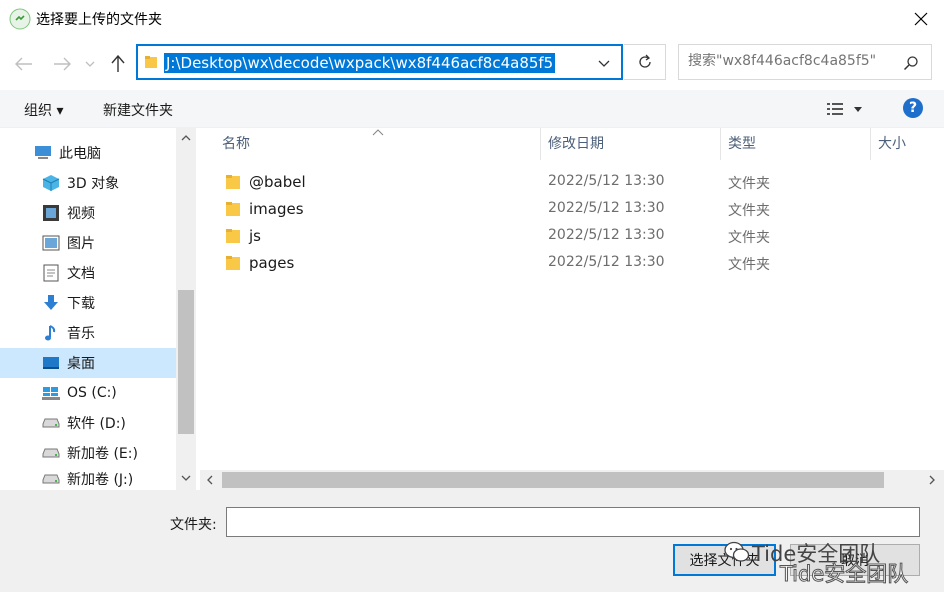 This screenshot has height=592, width=944. What do you see at coordinates (472, 19) in the screenshot?
I see `title-bar: 选择要上传的文件夹` at bounding box center [472, 19].